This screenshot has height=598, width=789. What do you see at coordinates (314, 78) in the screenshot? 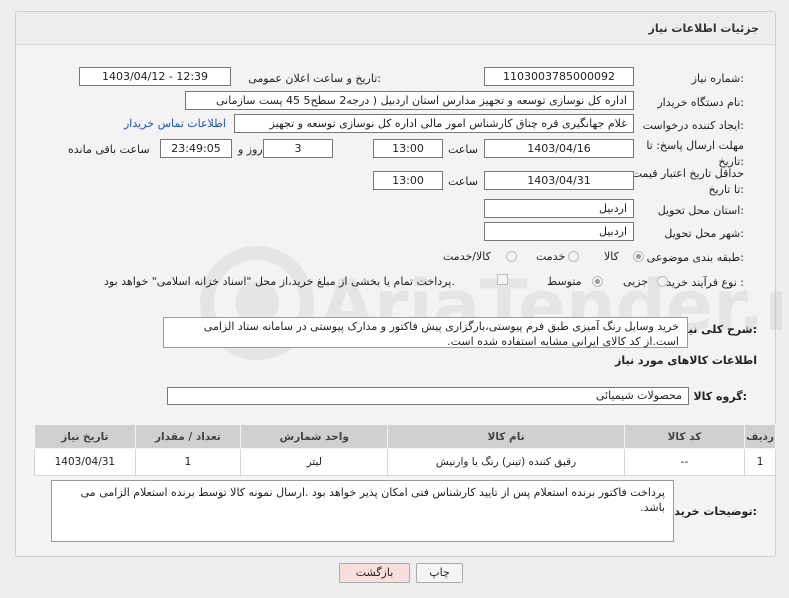
I see `announce-label: تاریخ و ساعت اعلان عمومی:` at bounding box center [314, 78].